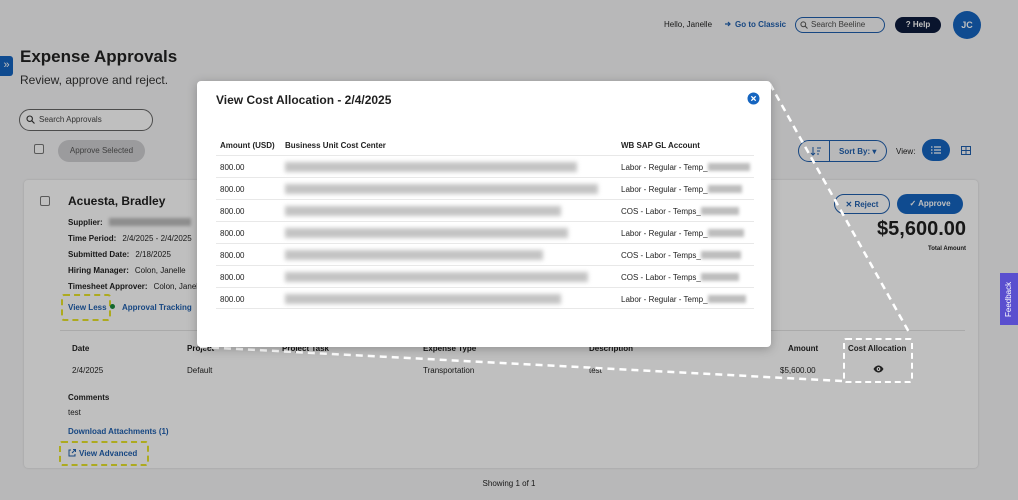  I want to click on col-amount-usd: Amount (USD), so click(247, 145).